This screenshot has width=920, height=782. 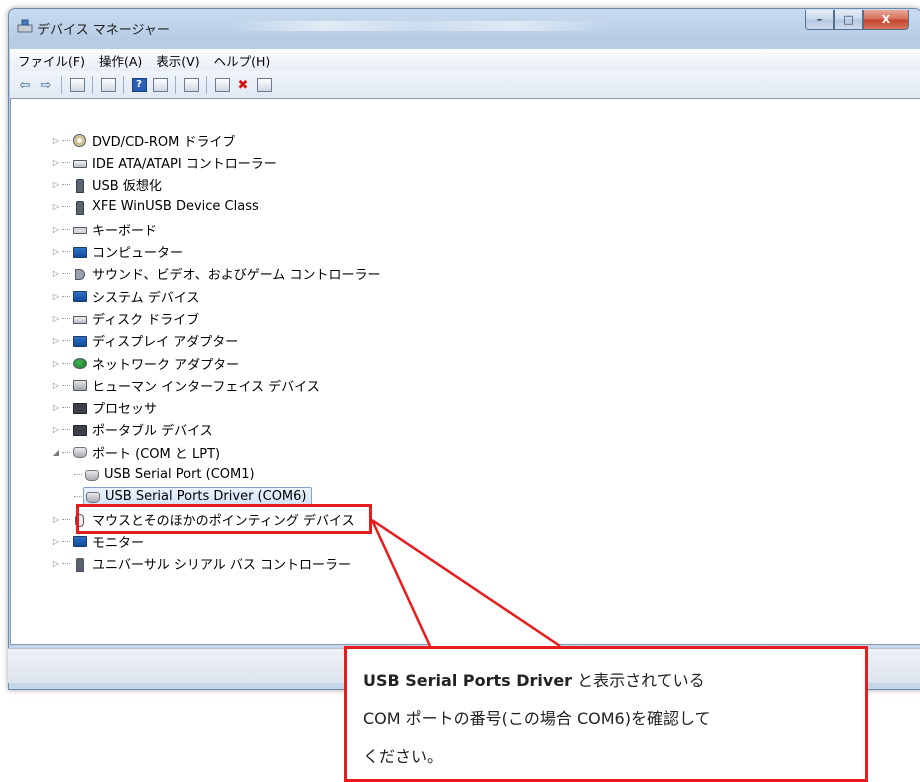 I want to click on callout-bold: USB Serial Ports Driver, so click(x=468, y=680).